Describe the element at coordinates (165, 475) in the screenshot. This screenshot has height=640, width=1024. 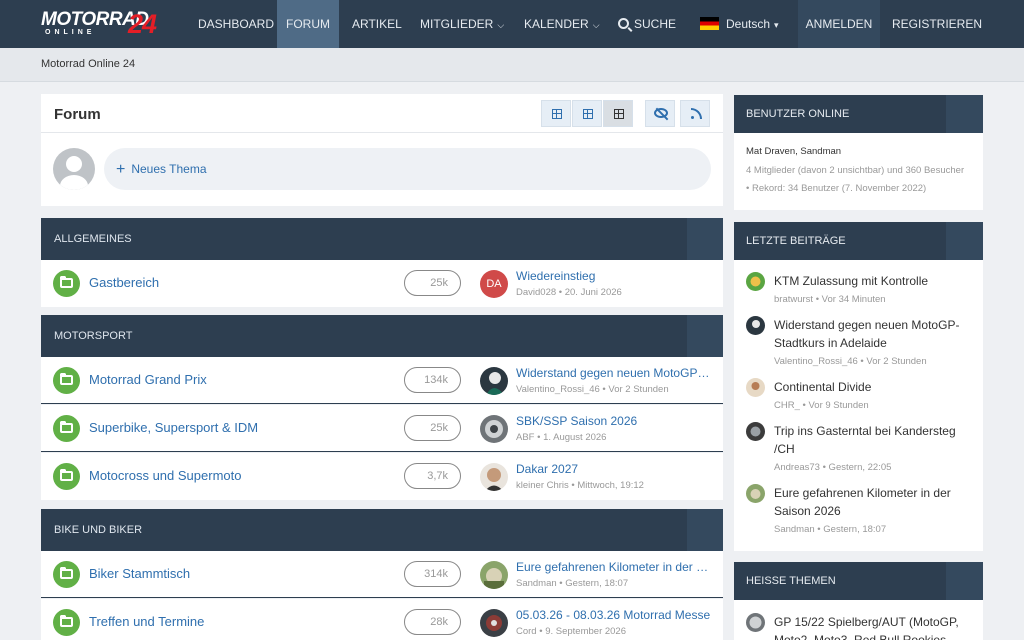
I see `node-title: Motocross und Supermoto` at that location.